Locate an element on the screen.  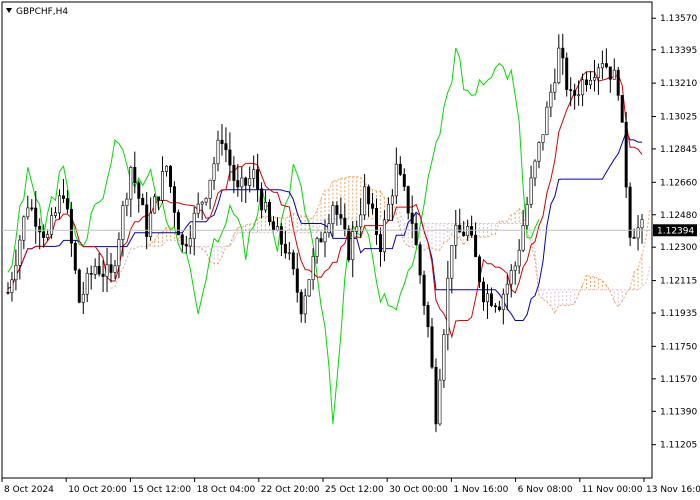
x-tick-label: 22 Oct 20:00 is located at coordinates (290, 490).